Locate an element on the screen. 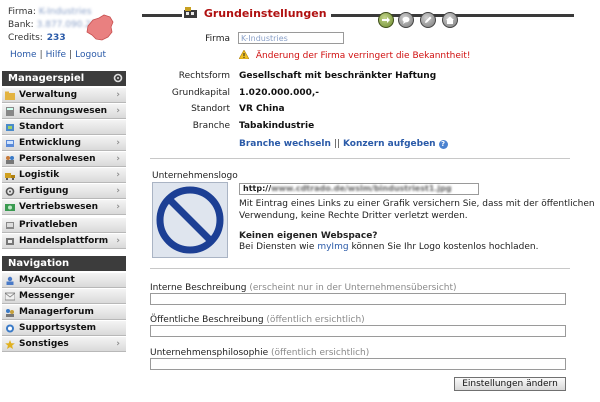 Image resolution: width=600 pixels, height=402 pixels. sidebar-item-sonstiges: Sonstiges › is located at coordinates (64, 344).